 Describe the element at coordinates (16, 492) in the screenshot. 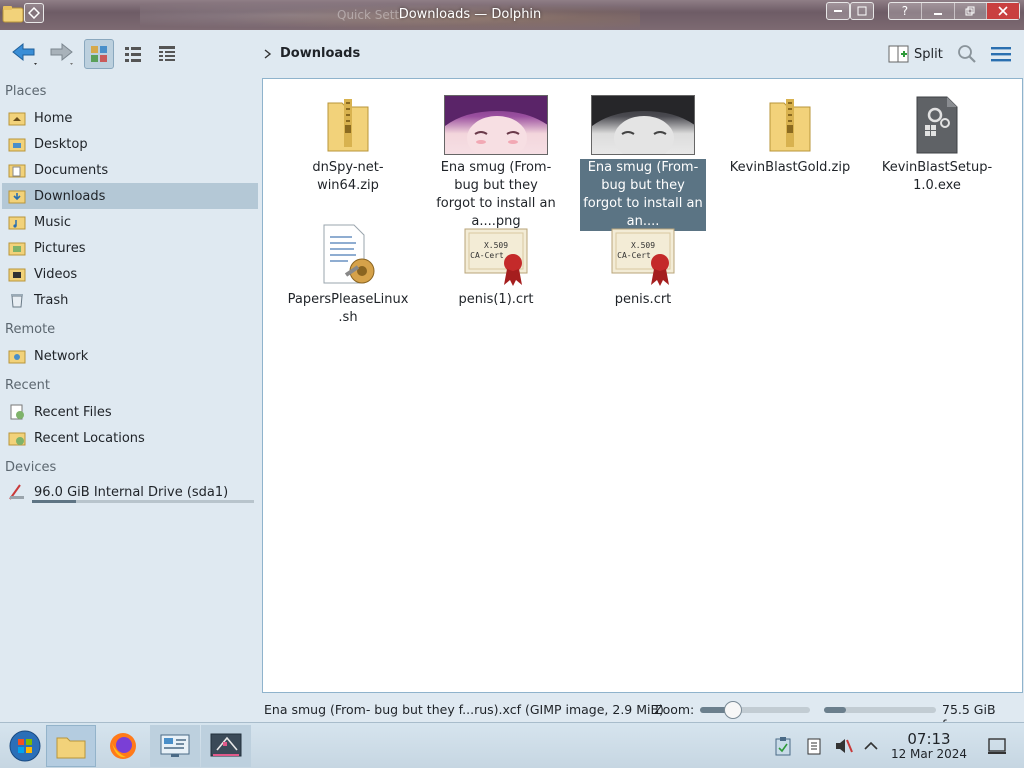

I see `hard-drive-icon` at that location.